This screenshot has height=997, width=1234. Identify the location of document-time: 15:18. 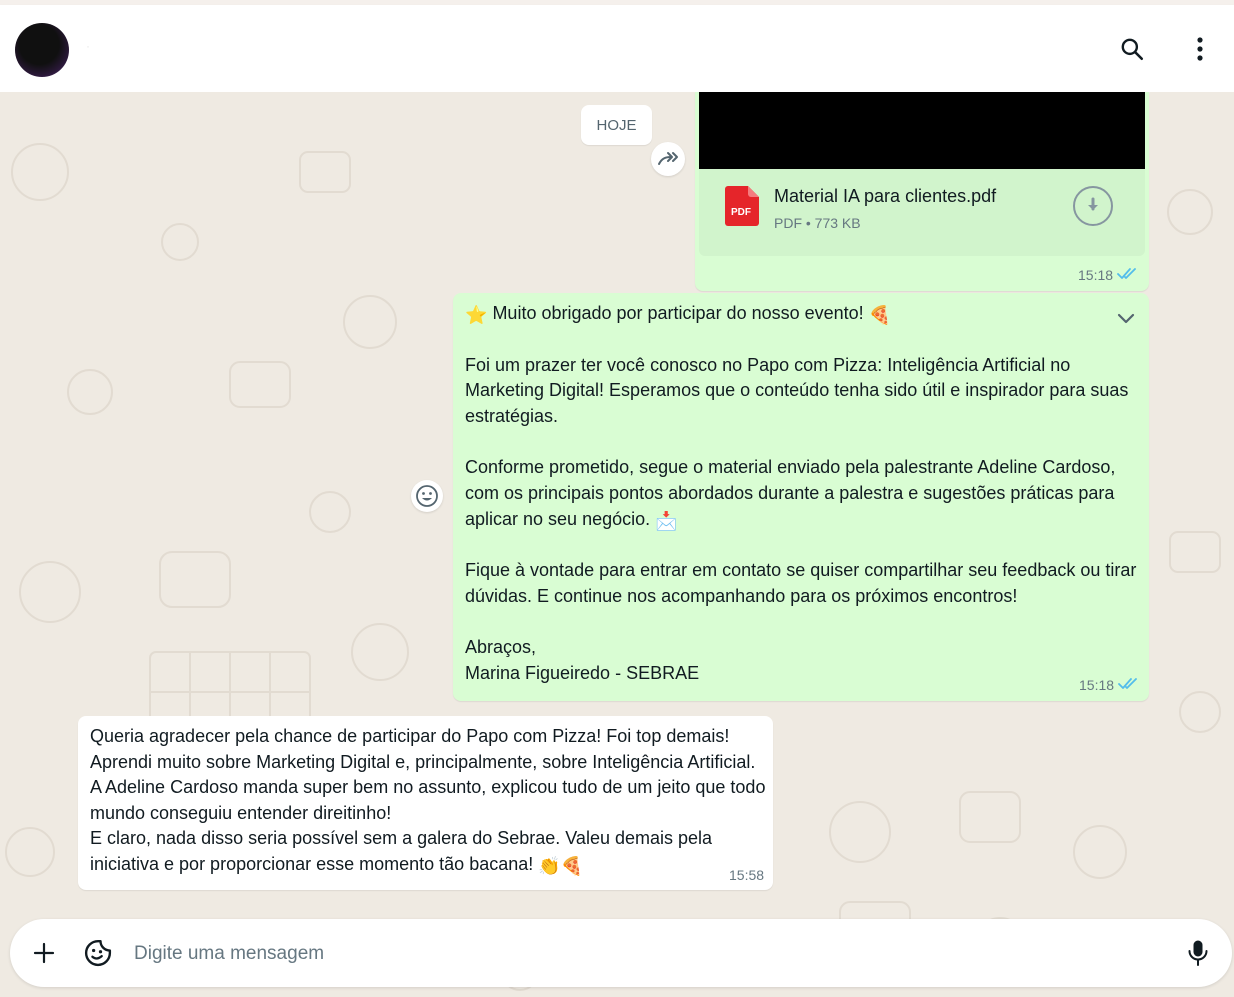
(1096, 275).